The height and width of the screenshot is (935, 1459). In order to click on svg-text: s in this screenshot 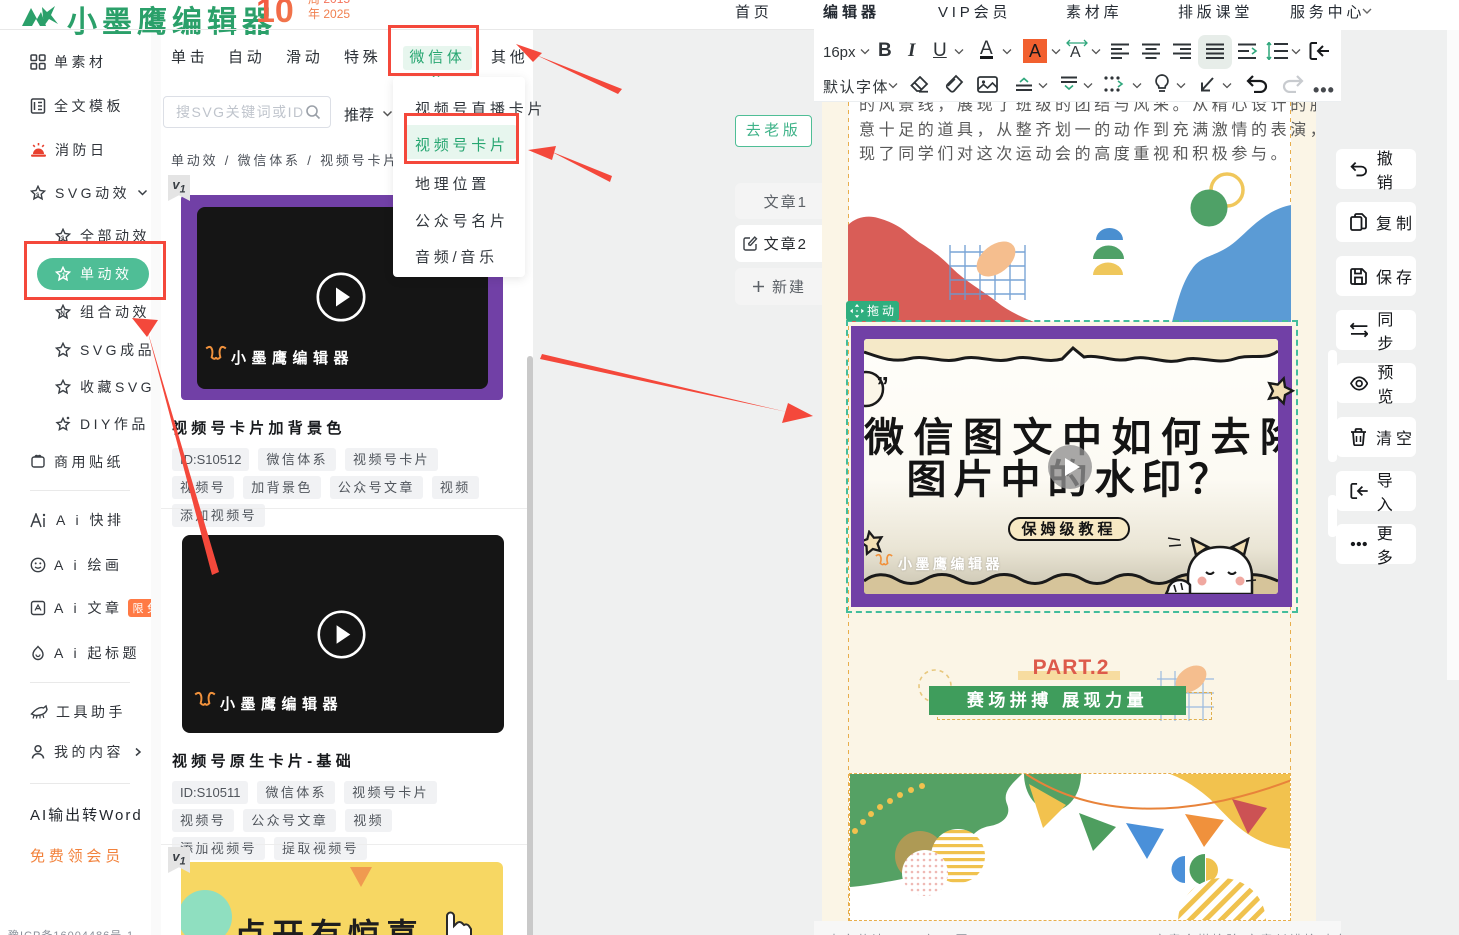, I will do `click(39, 195)`.